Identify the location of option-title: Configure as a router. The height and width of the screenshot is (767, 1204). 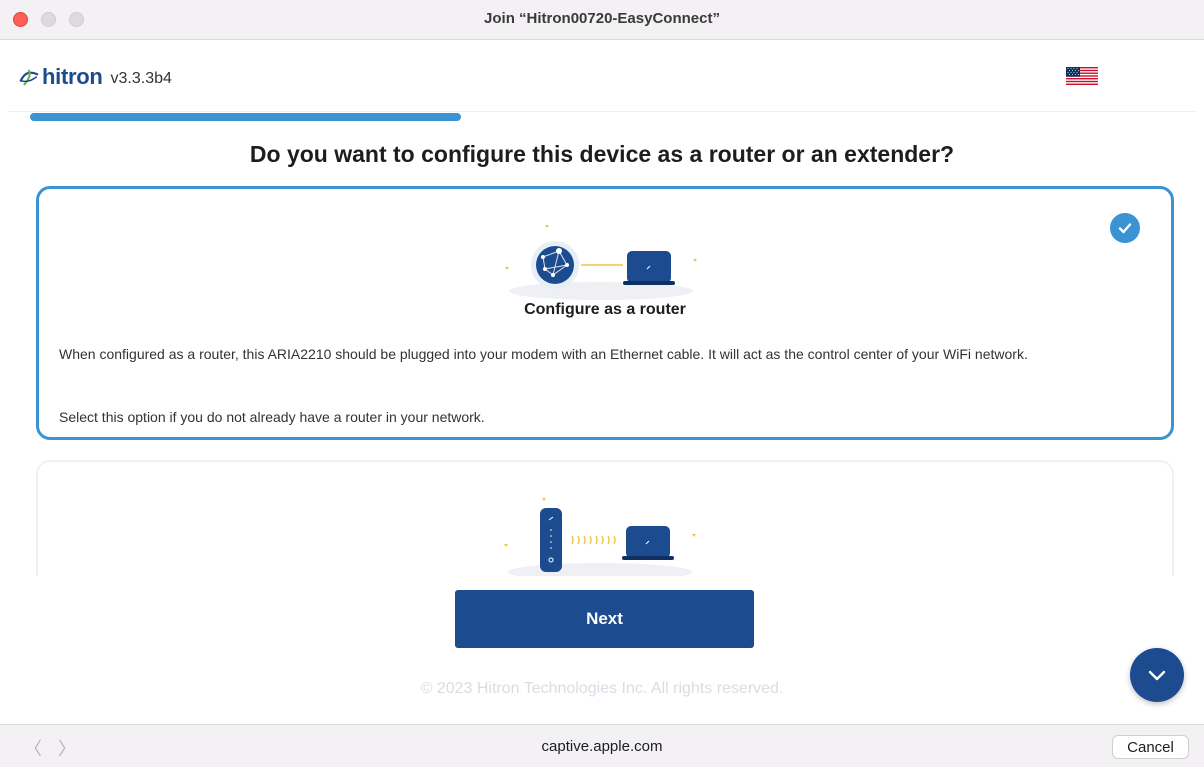
(605, 309).